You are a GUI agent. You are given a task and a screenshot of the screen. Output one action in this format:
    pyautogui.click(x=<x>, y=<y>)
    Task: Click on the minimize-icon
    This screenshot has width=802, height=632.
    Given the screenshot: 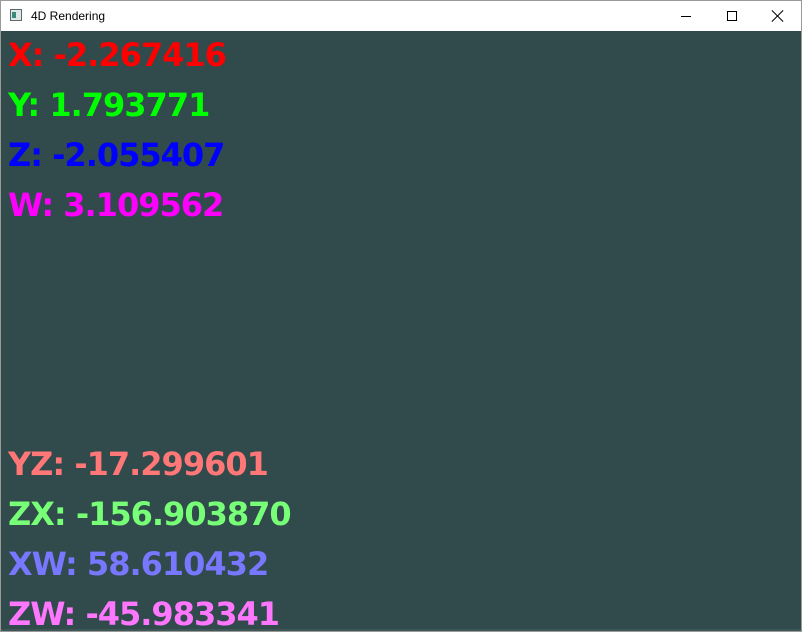 What is the action you would take?
    pyautogui.click(x=686, y=16)
    